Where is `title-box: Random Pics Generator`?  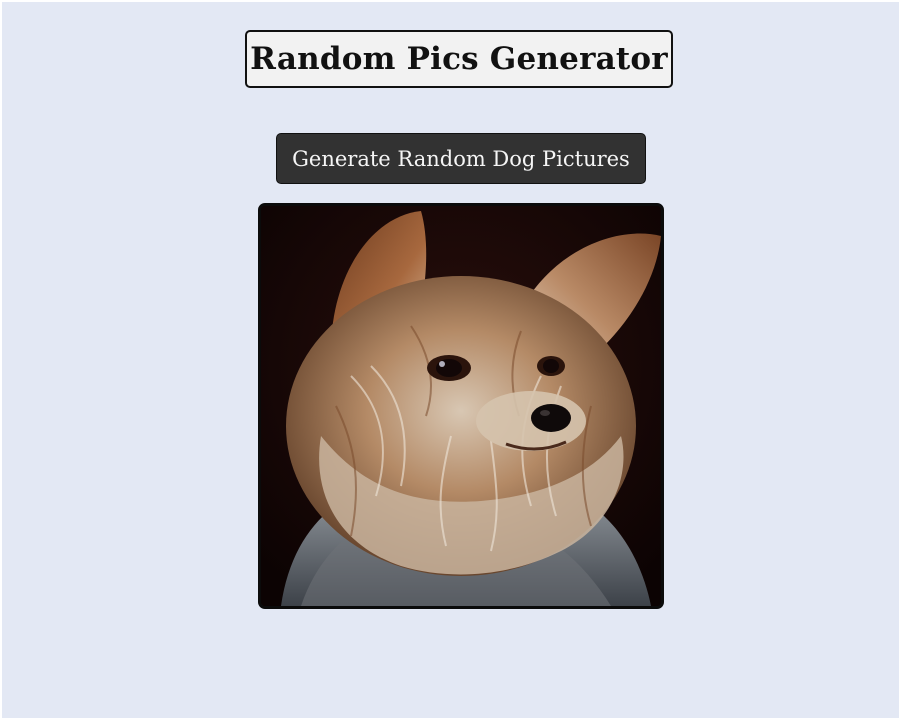
title-box: Random Pics Generator is located at coordinates (459, 59).